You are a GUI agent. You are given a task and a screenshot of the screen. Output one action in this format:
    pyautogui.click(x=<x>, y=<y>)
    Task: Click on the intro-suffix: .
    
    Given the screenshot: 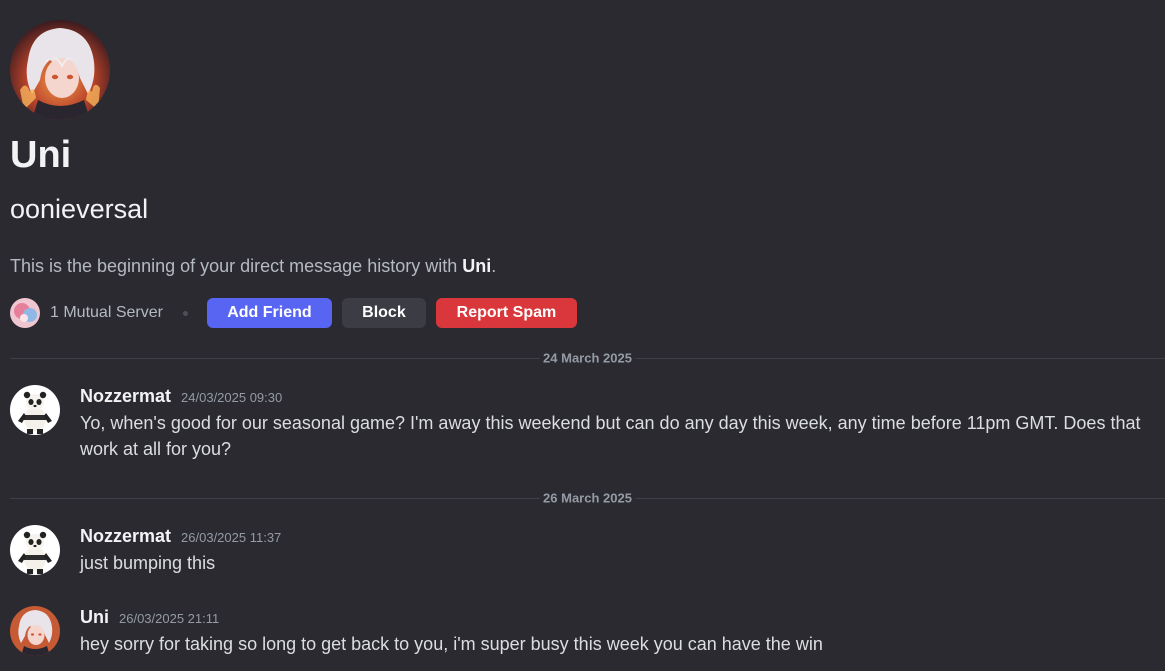 What is the action you would take?
    pyautogui.click(x=494, y=266)
    